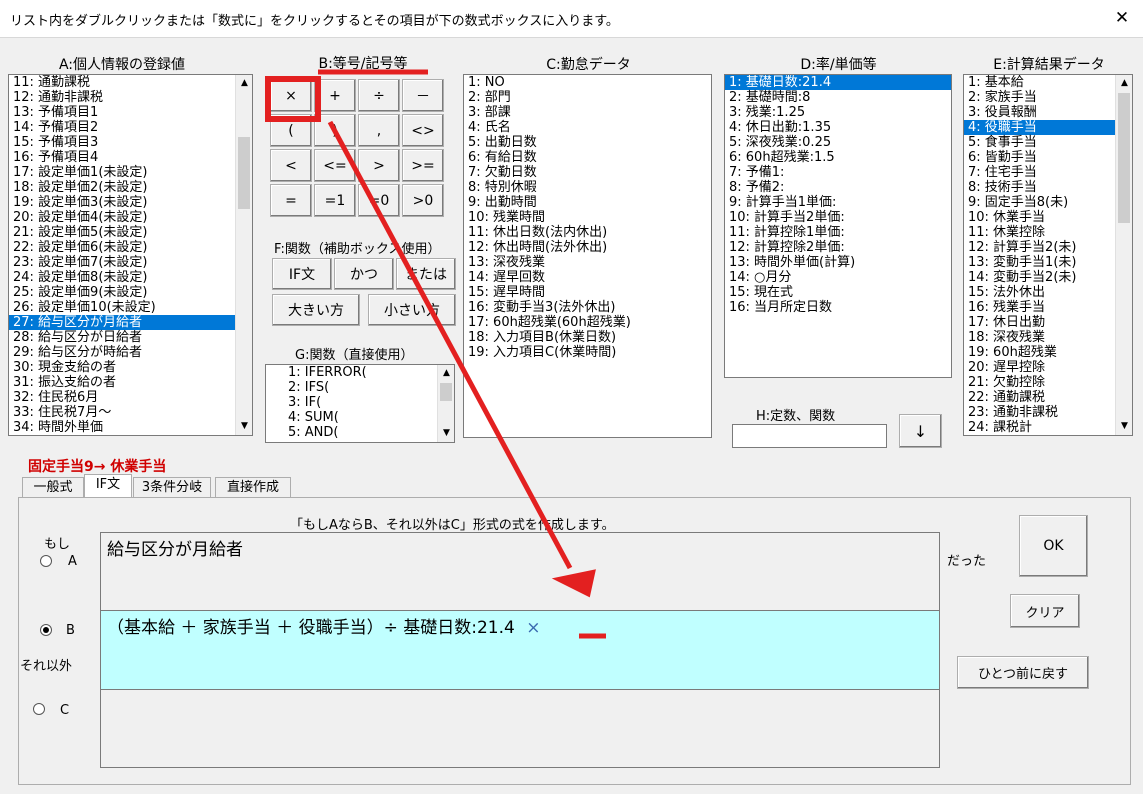  Describe the element at coordinates (293, 99) in the screenshot. I see `highlight-box` at that location.